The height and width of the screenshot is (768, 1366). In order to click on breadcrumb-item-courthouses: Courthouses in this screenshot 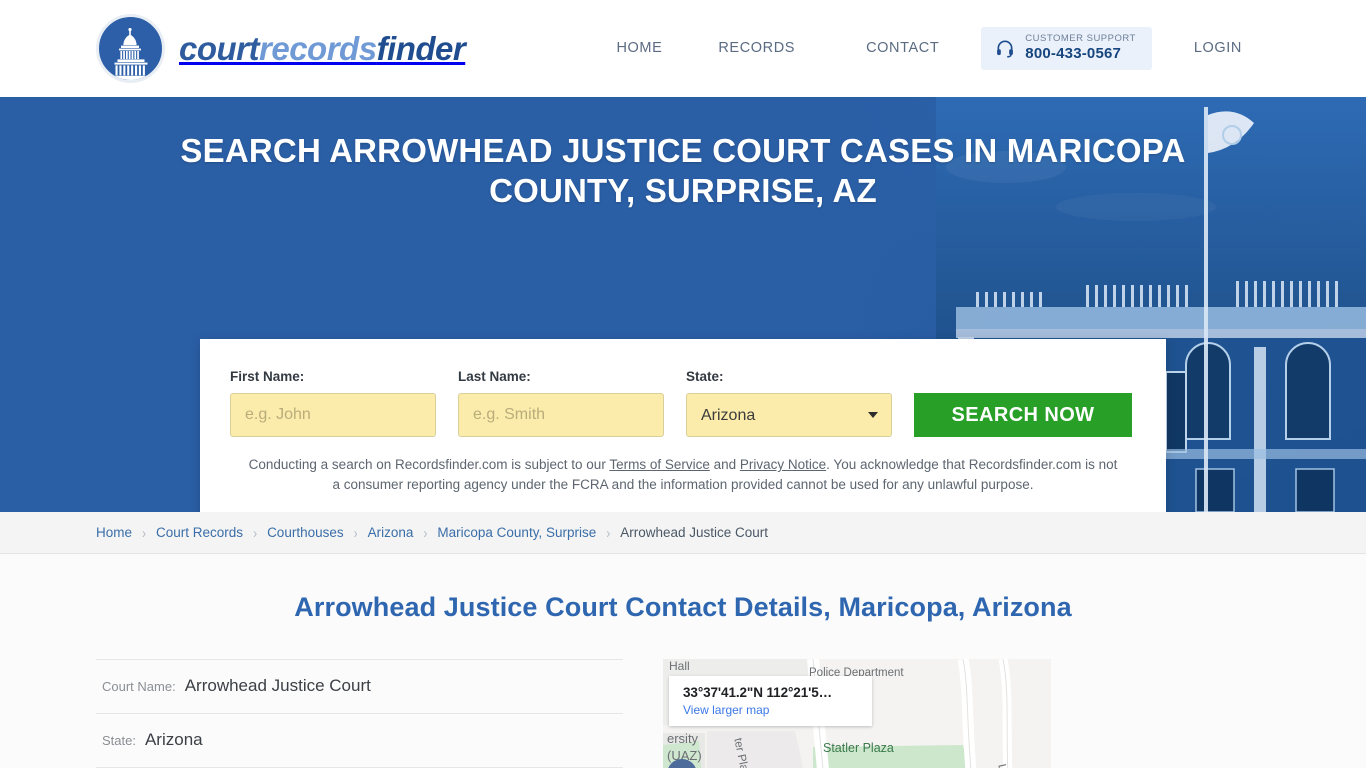, I will do `click(305, 532)`.